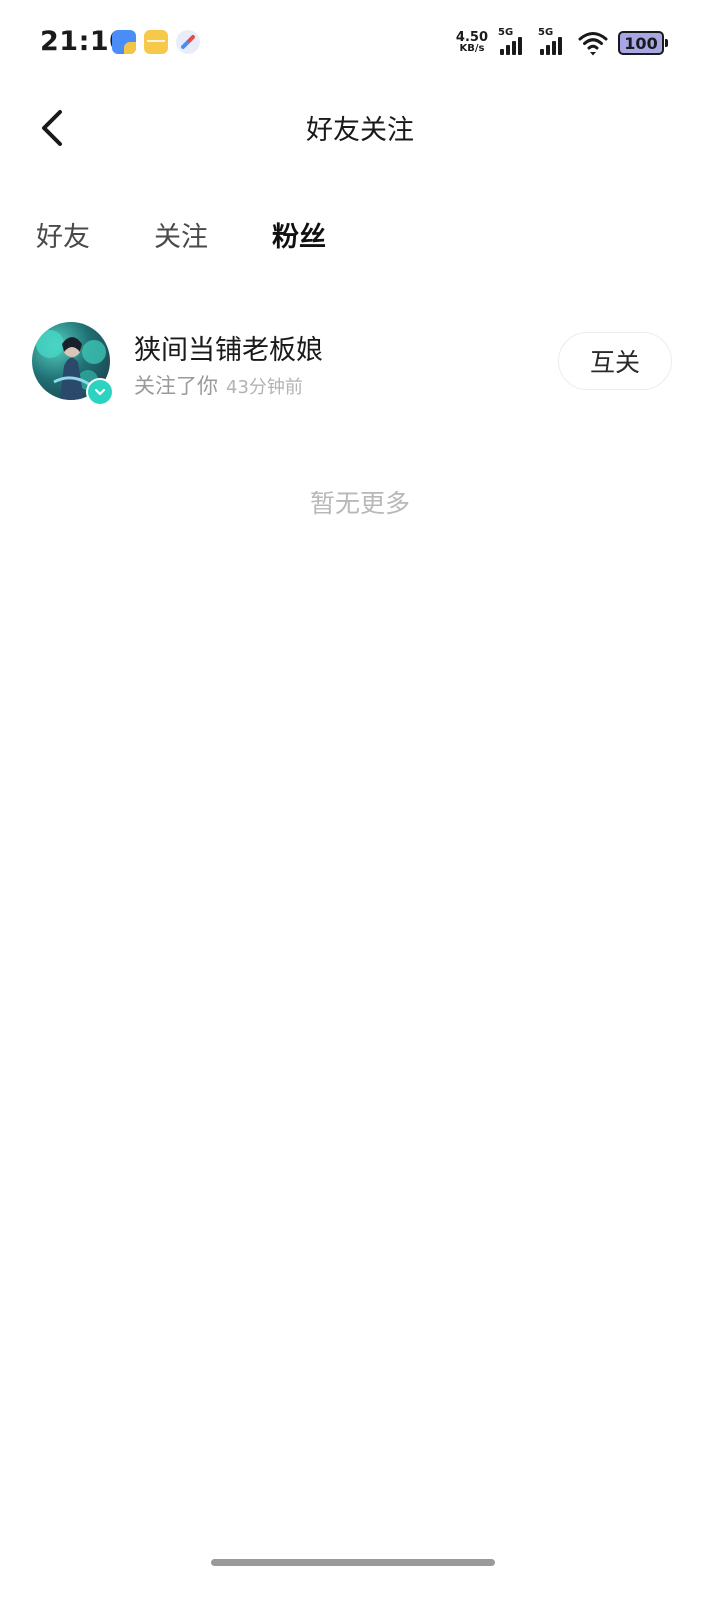 The height and width of the screenshot is (1600, 720). What do you see at coordinates (593, 44) in the screenshot?
I see `wifi-icon` at bounding box center [593, 44].